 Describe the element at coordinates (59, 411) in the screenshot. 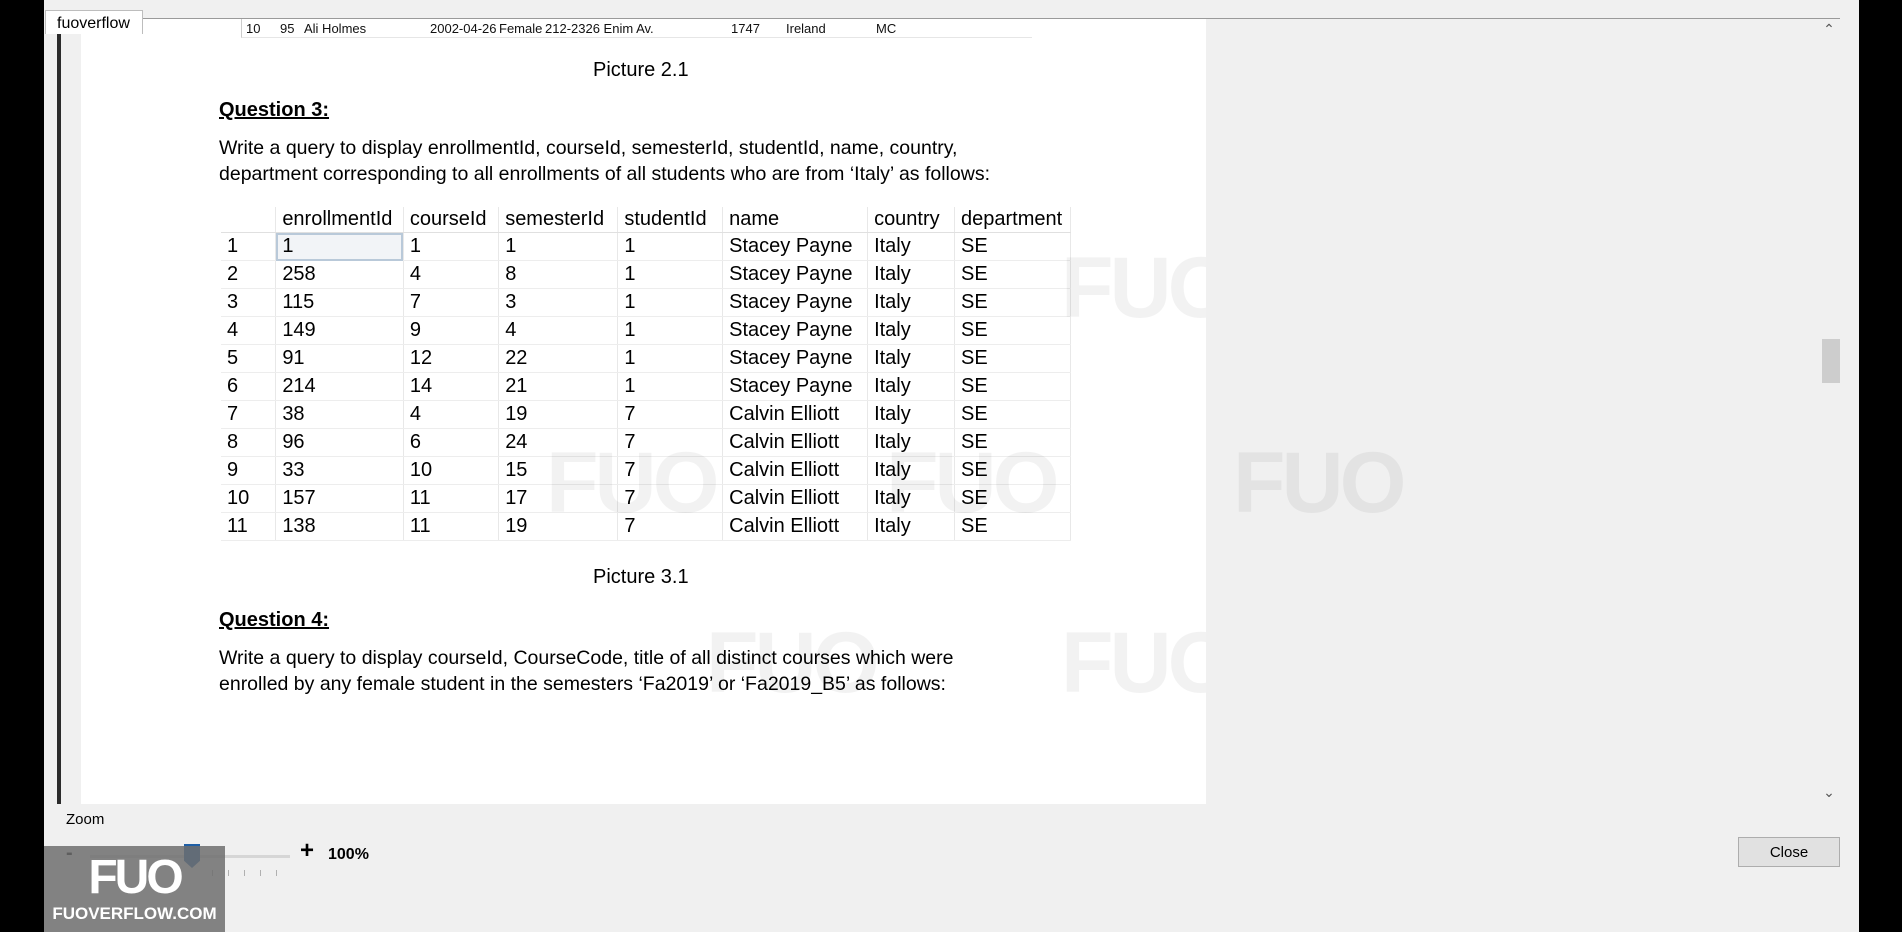

I see `left-edge-bar` at that location.